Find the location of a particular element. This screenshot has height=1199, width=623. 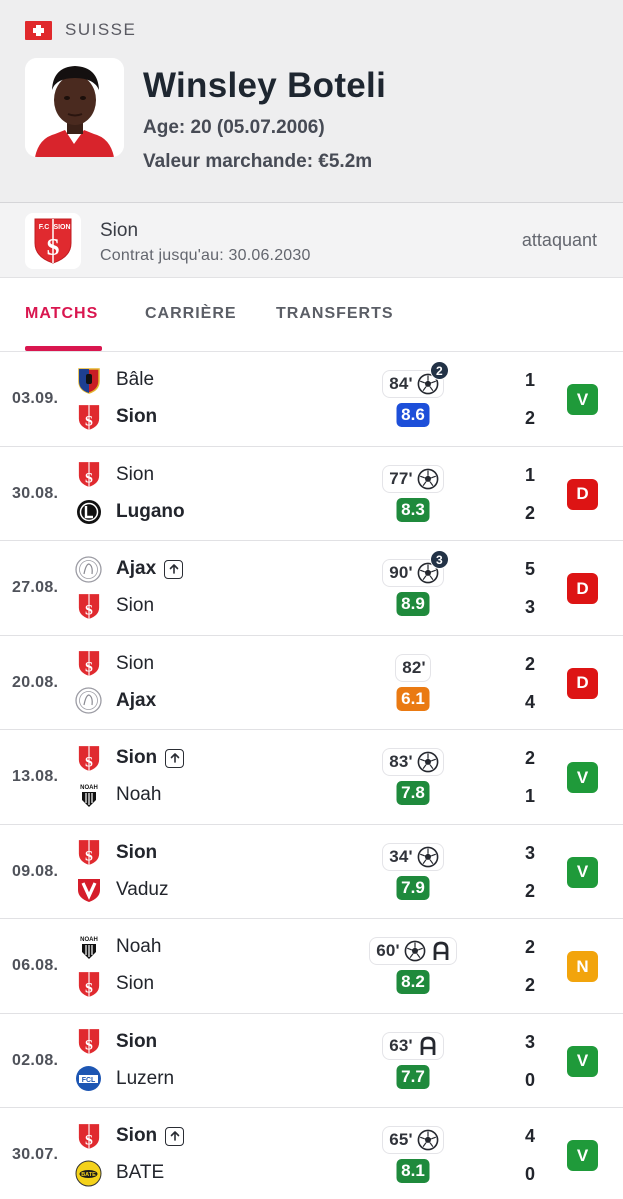

goal-icon: 2 is located at coordinates (433, 378).